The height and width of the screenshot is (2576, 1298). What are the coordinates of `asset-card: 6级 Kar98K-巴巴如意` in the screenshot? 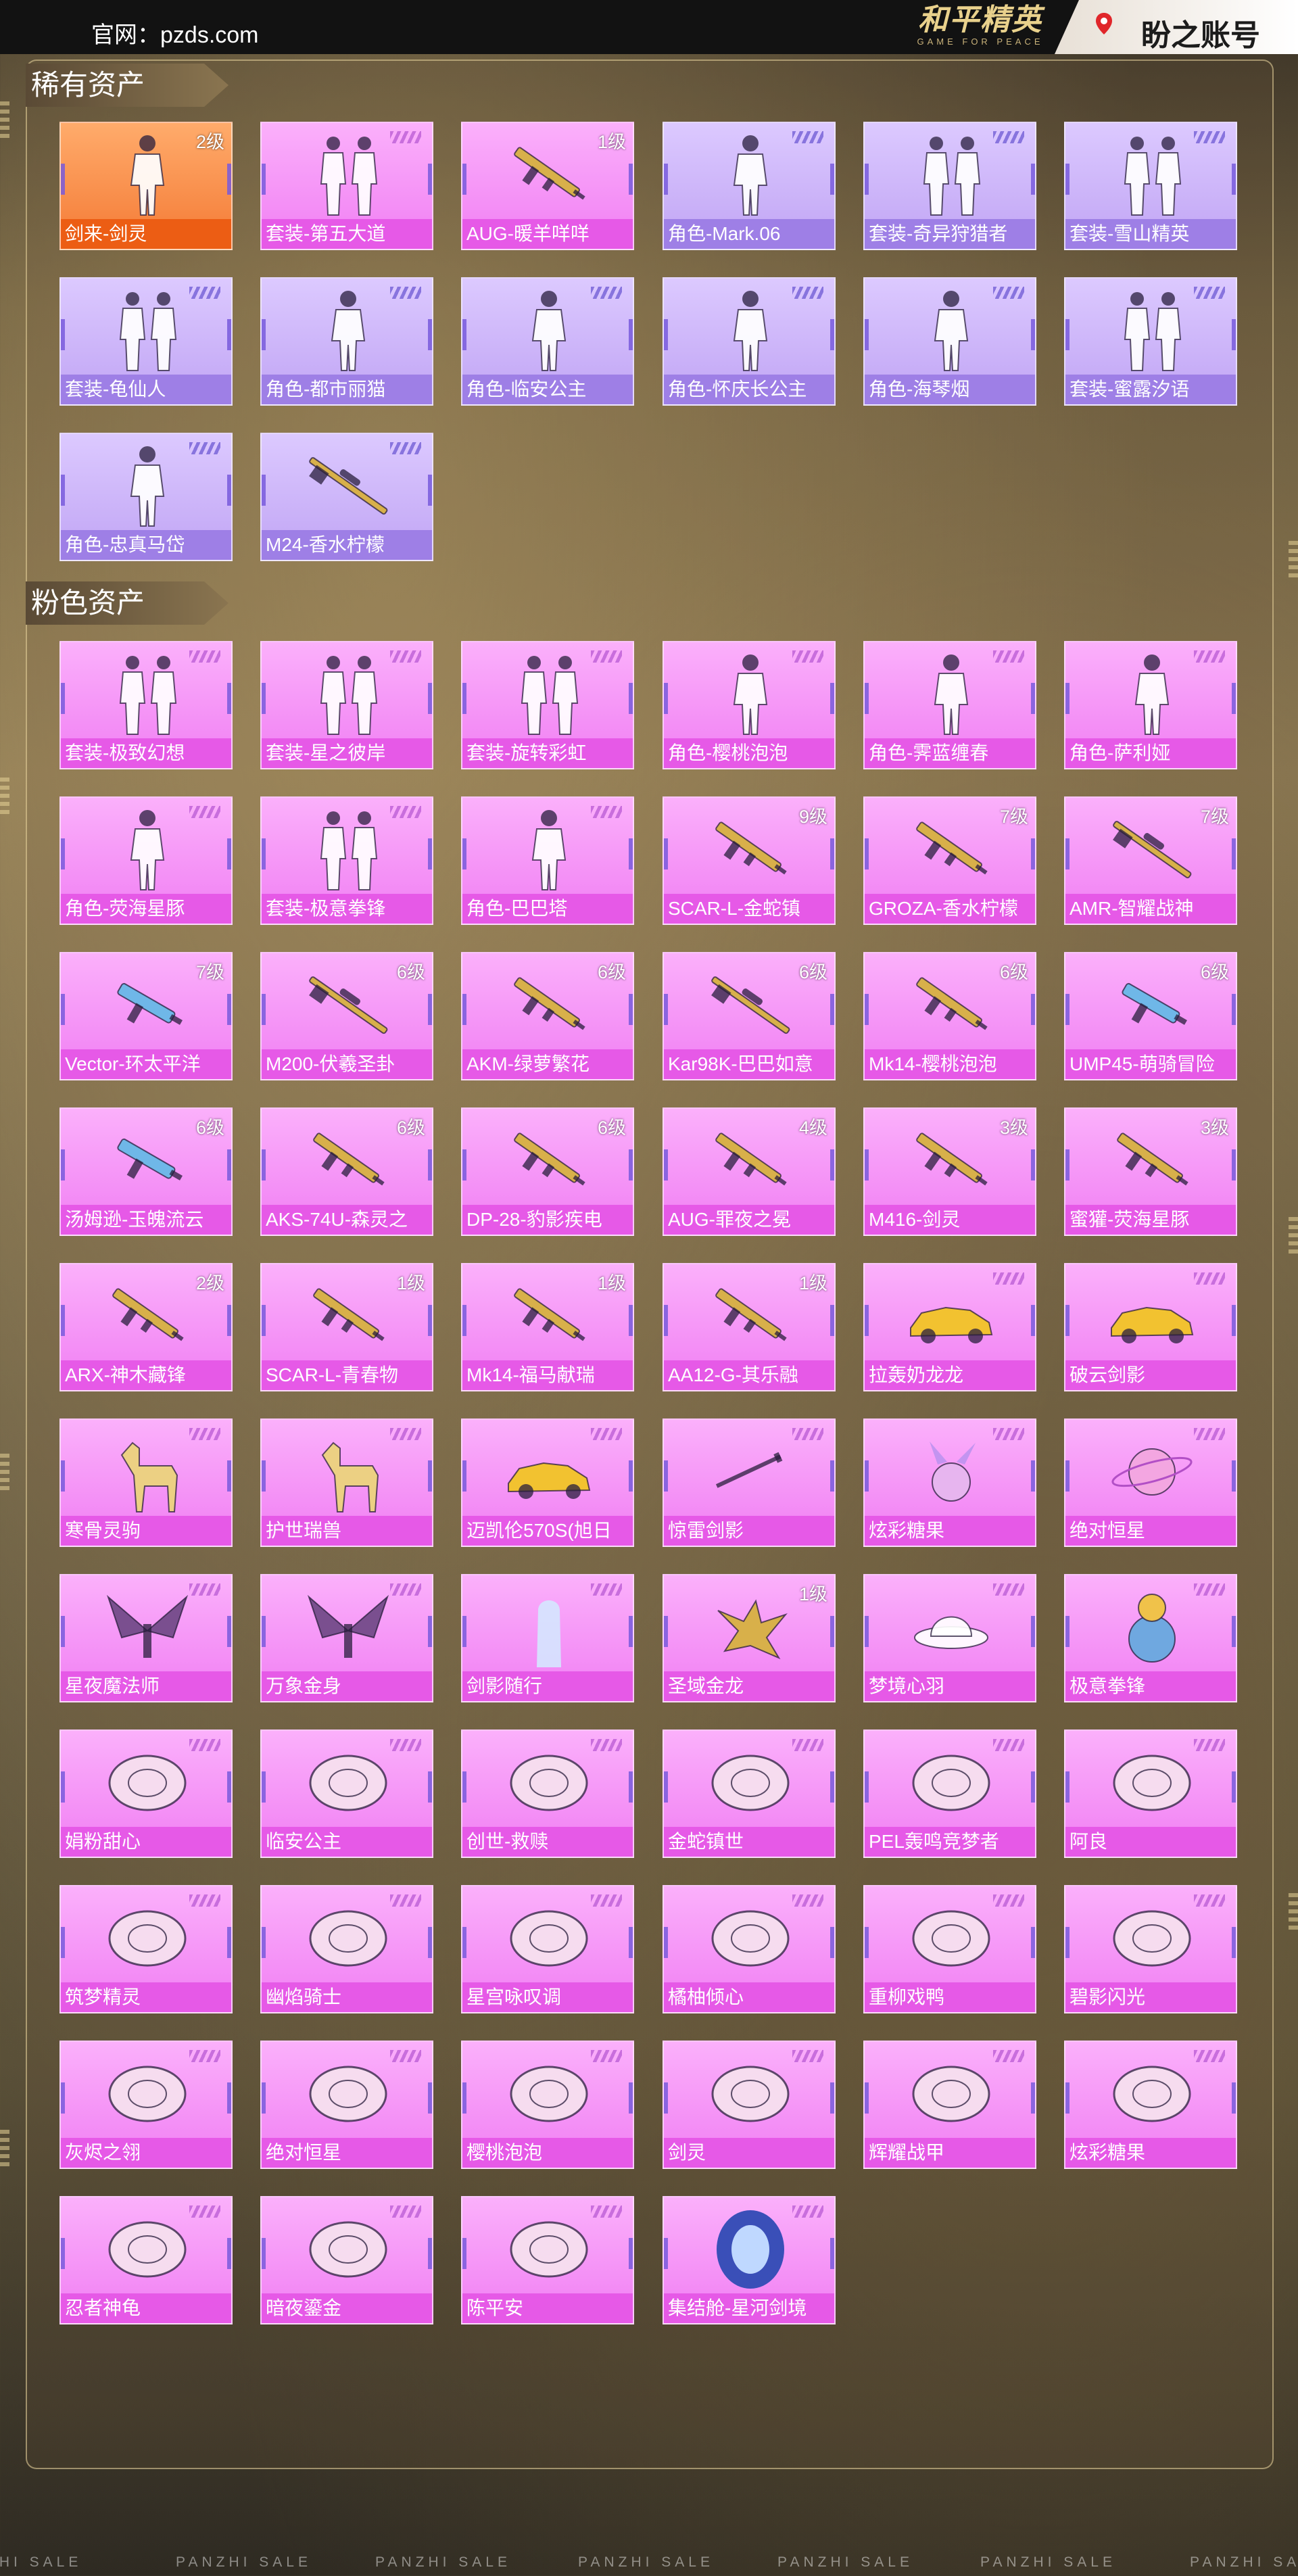 It's located at (749, 1016).